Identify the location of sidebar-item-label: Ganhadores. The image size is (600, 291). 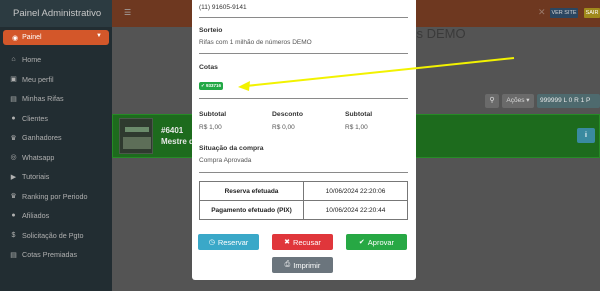
(42, 138).